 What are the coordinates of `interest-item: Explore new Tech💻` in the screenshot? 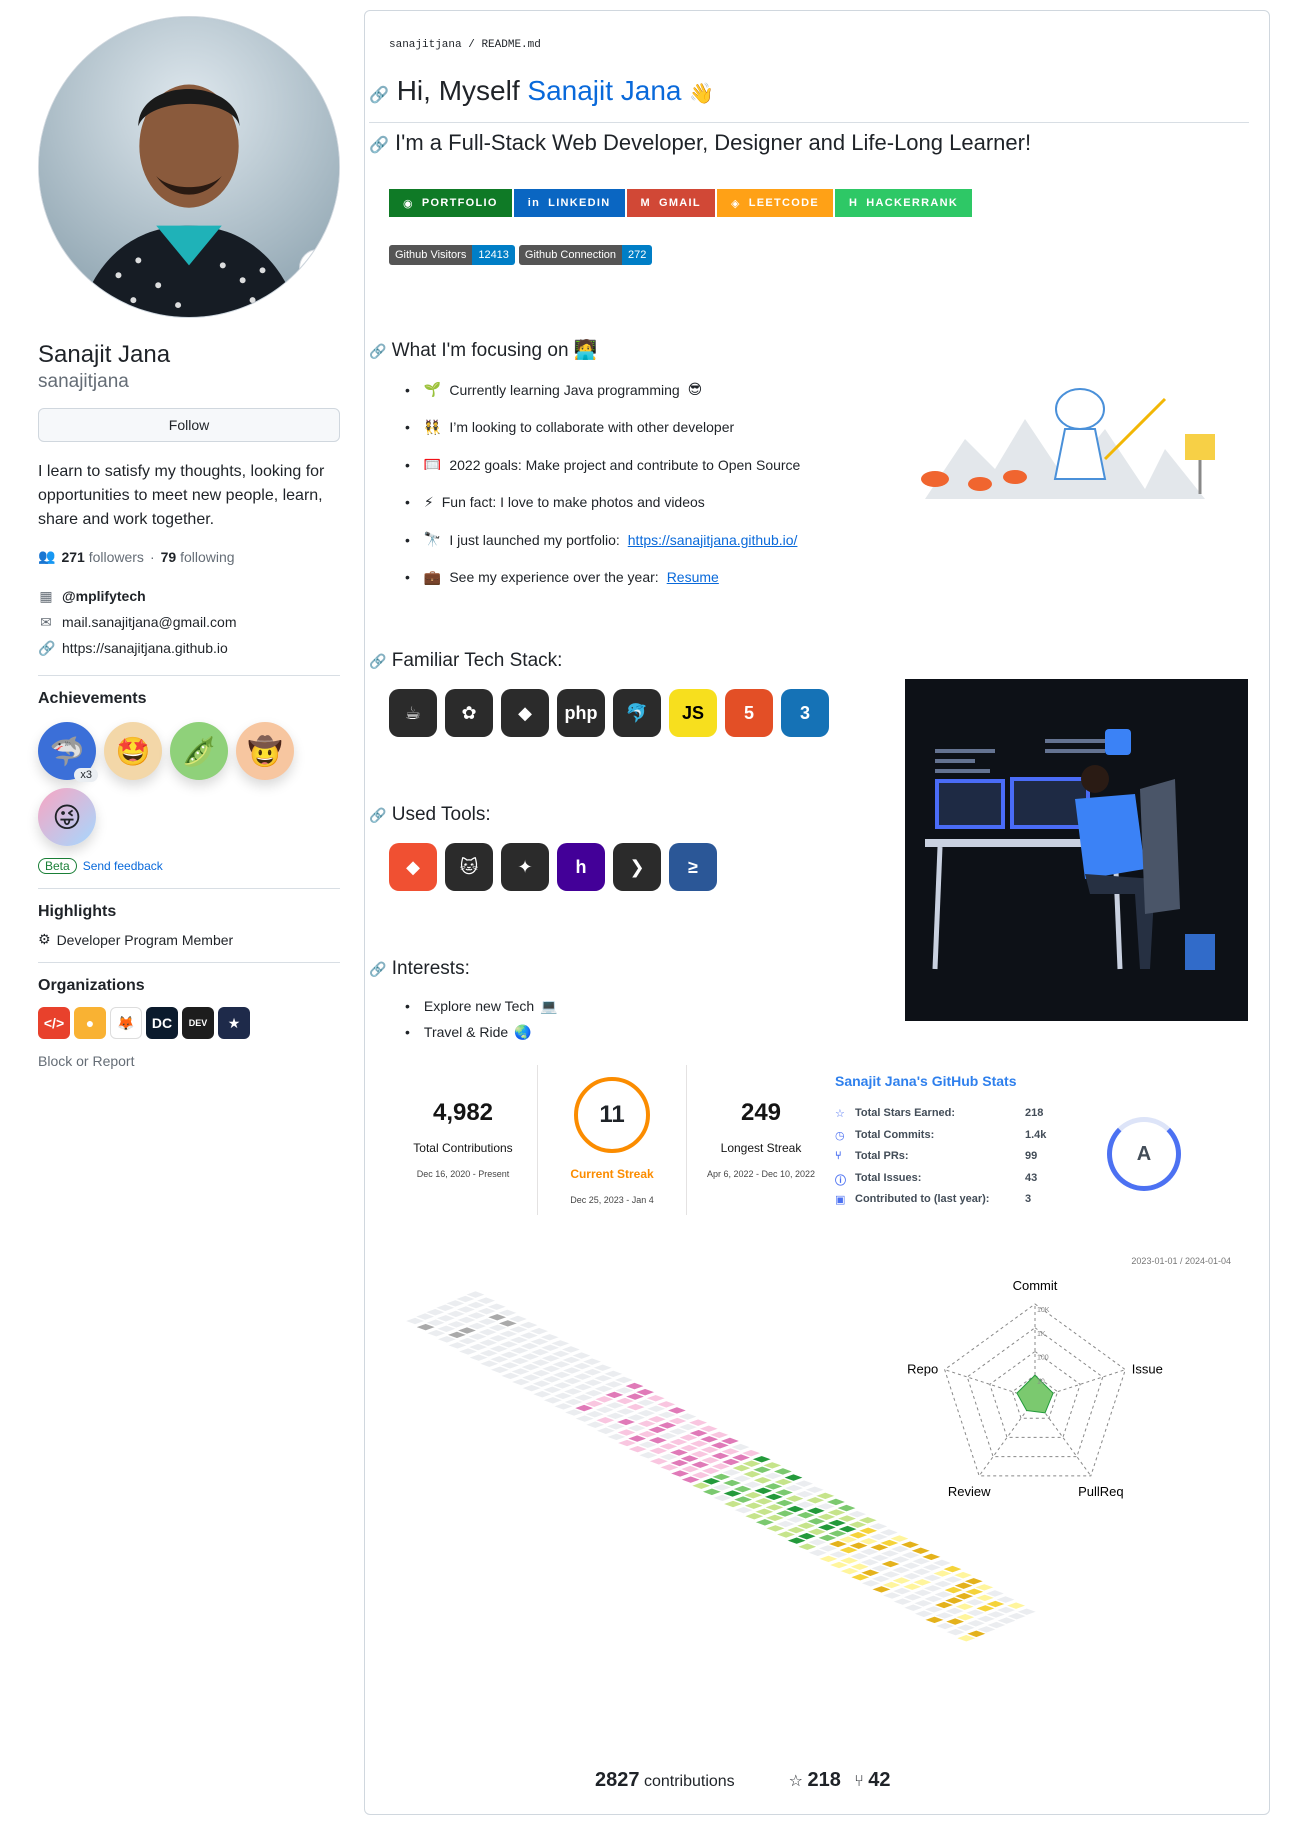 It's located at (481, 1006).